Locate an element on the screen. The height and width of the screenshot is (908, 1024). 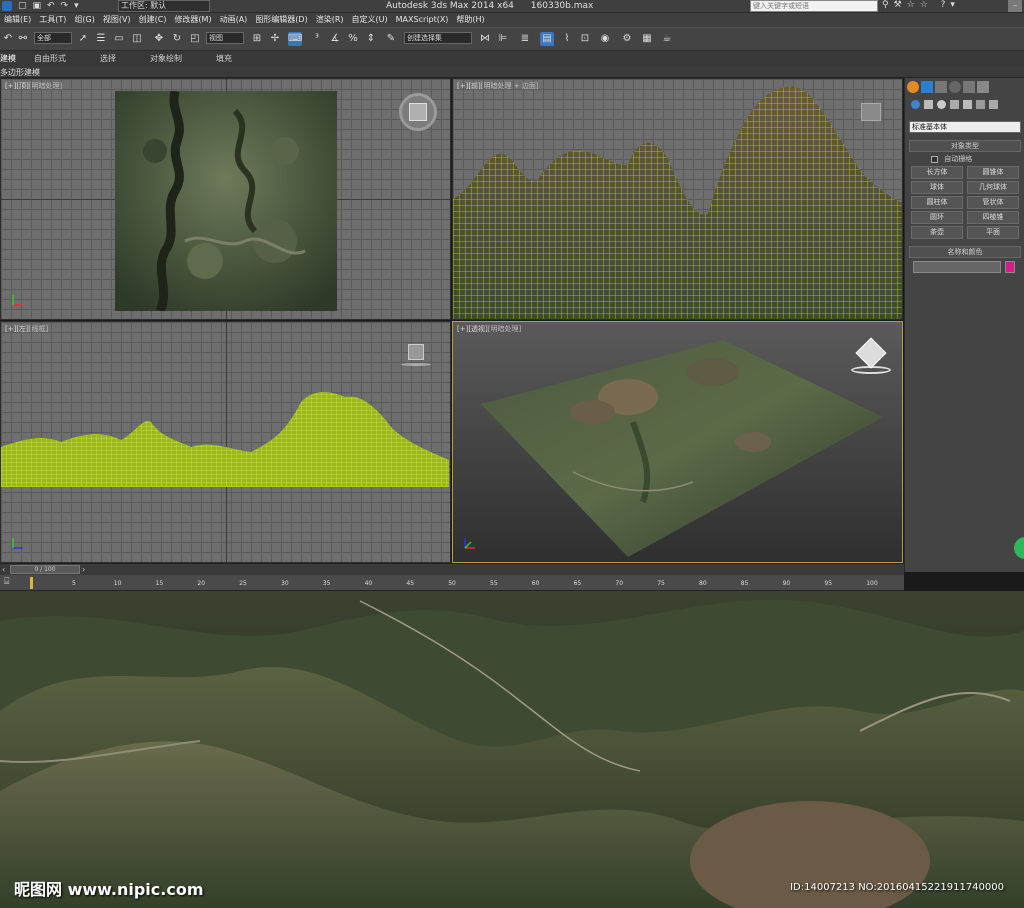
viewport-label: [+][前][明暗处理 + 边面] is located at coordinates (498, 86).